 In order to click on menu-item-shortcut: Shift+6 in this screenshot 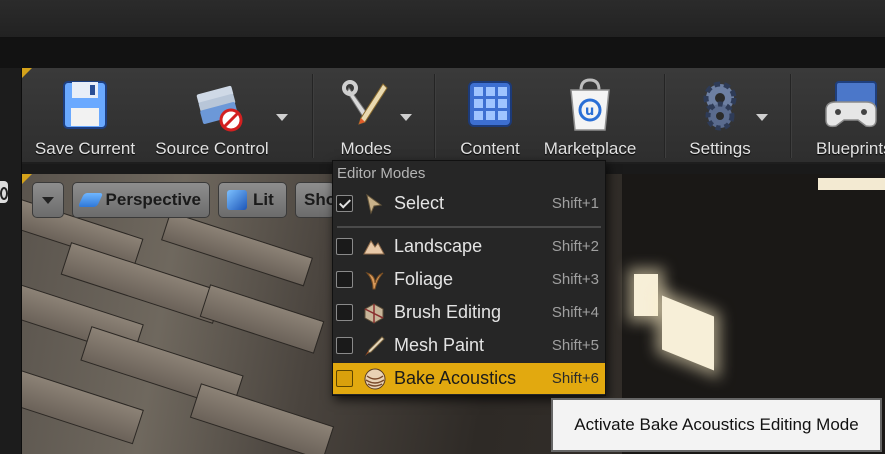, I will do `click(575, 378)`.